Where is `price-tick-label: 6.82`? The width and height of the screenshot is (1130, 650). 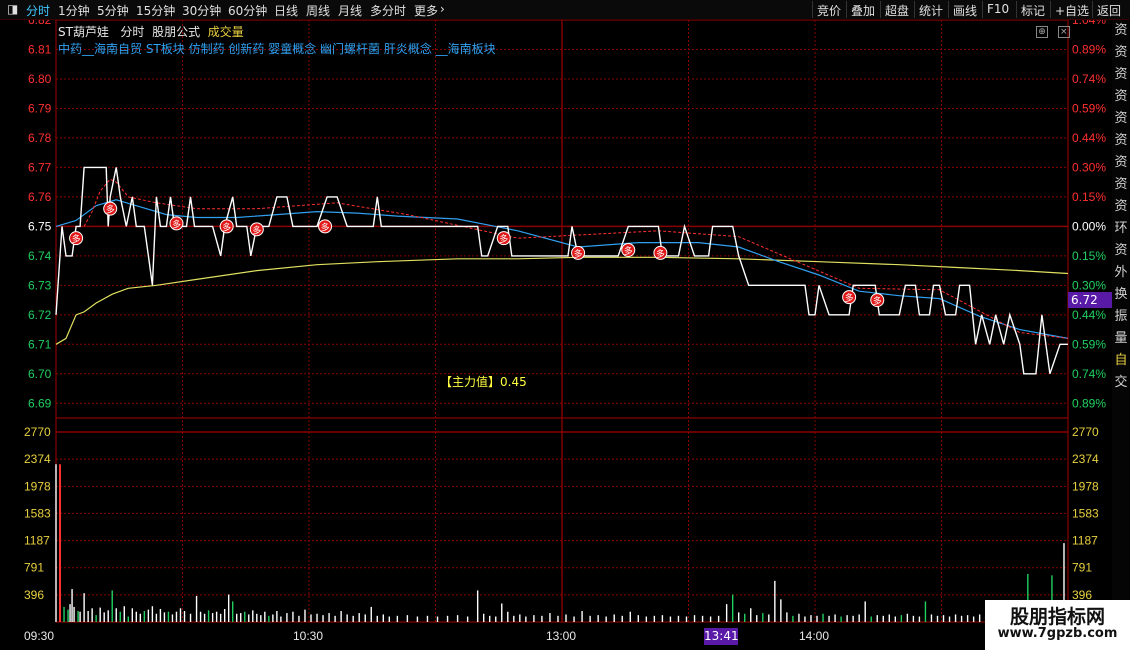
price-tick-label: 6.82 is located at coordinates (40, 23).